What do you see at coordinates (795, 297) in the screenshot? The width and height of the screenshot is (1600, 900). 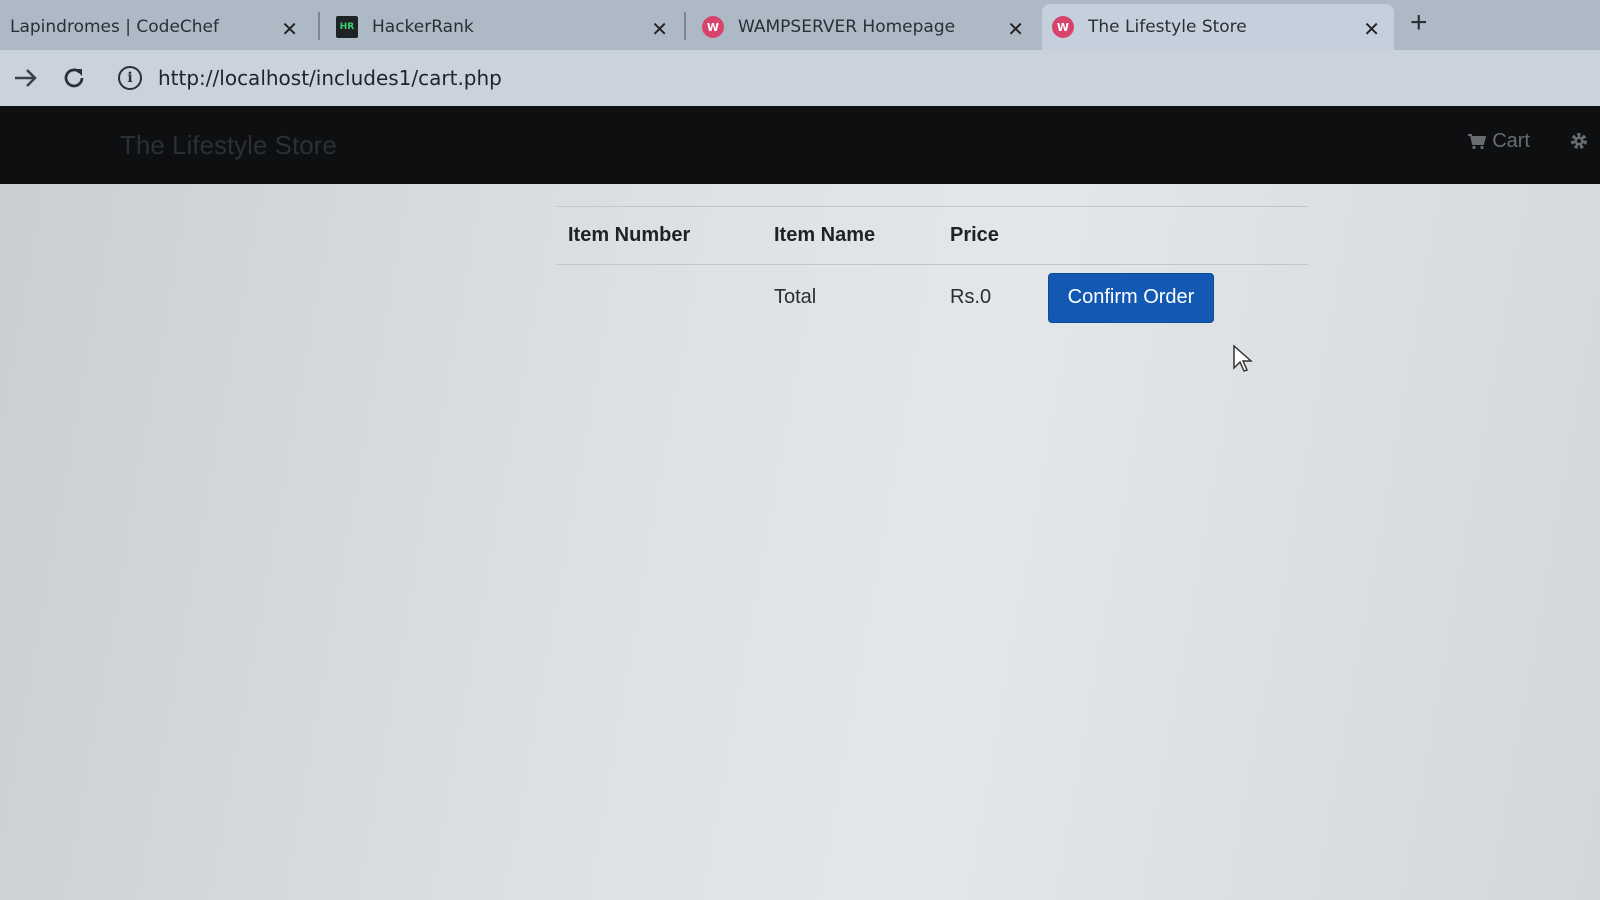 I see `total-label: Total` at bounding box center [795, 297].